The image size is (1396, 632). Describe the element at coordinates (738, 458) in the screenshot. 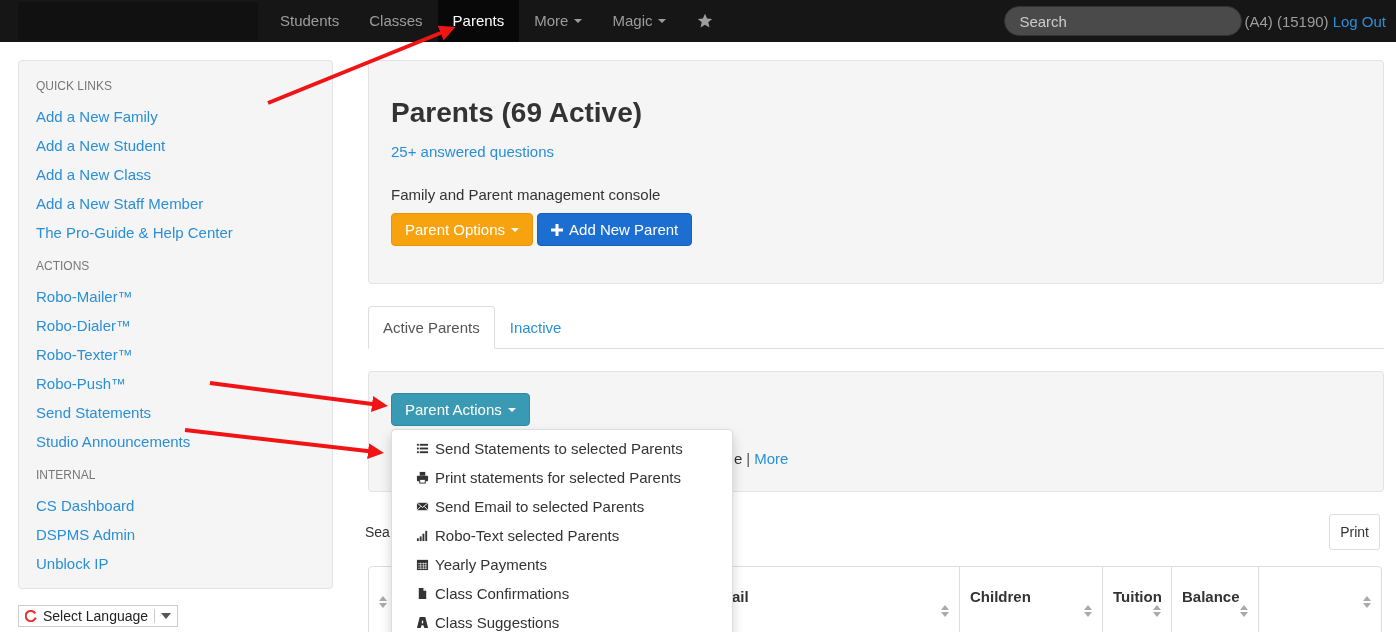

I see `text-fragment: e` at that location.